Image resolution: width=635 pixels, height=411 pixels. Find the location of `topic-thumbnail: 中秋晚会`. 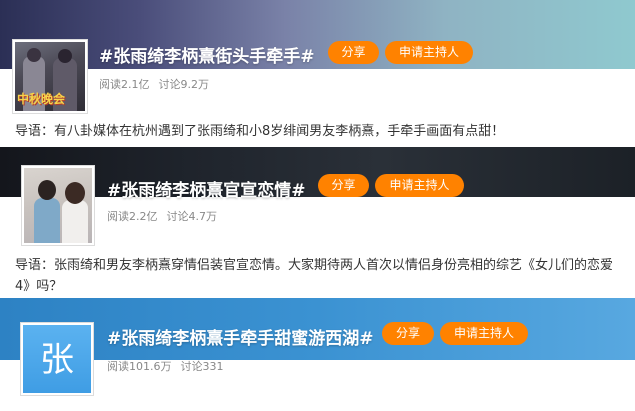

topic-thumbnail: 中秋晚会 is located at coordinates (50, 76).